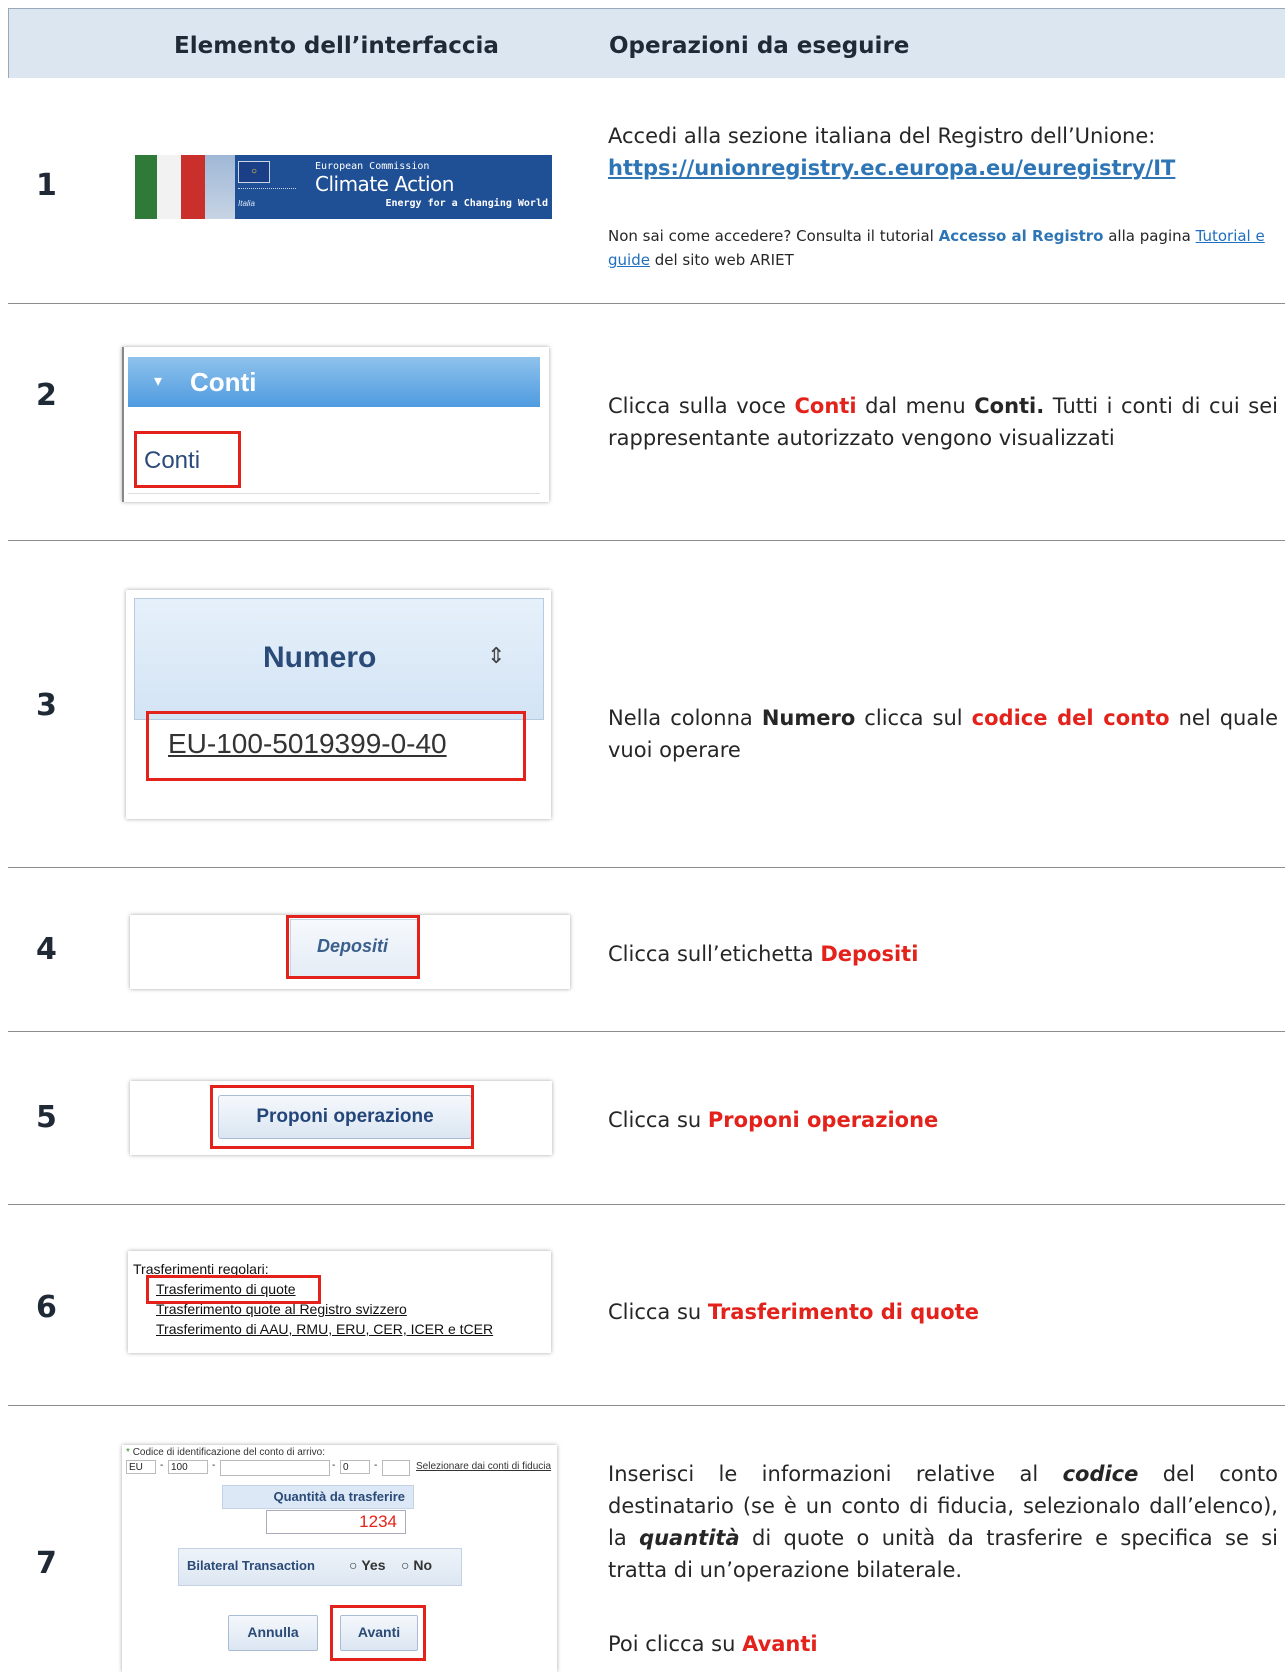 The width and height of the screenshot is (1285, 1672). I want to click on cancel-button: Annulla, so click(273, 1633).